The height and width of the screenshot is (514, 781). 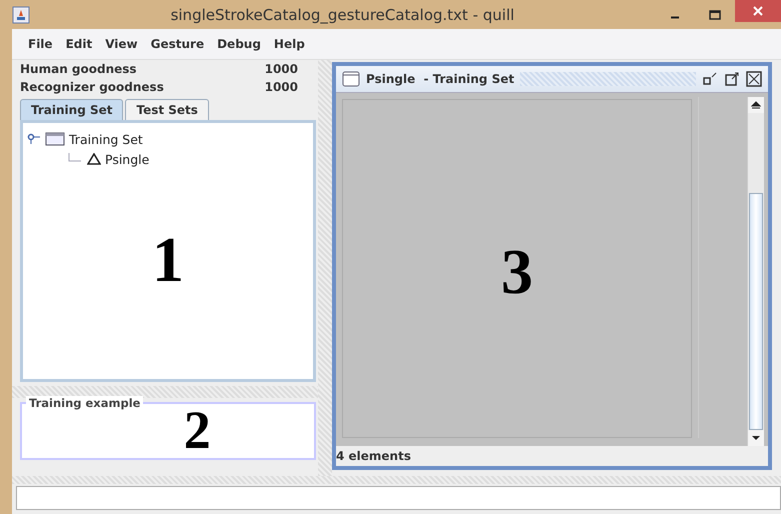 I want to click on menu-item: Debug, so click(x=239, y=44).